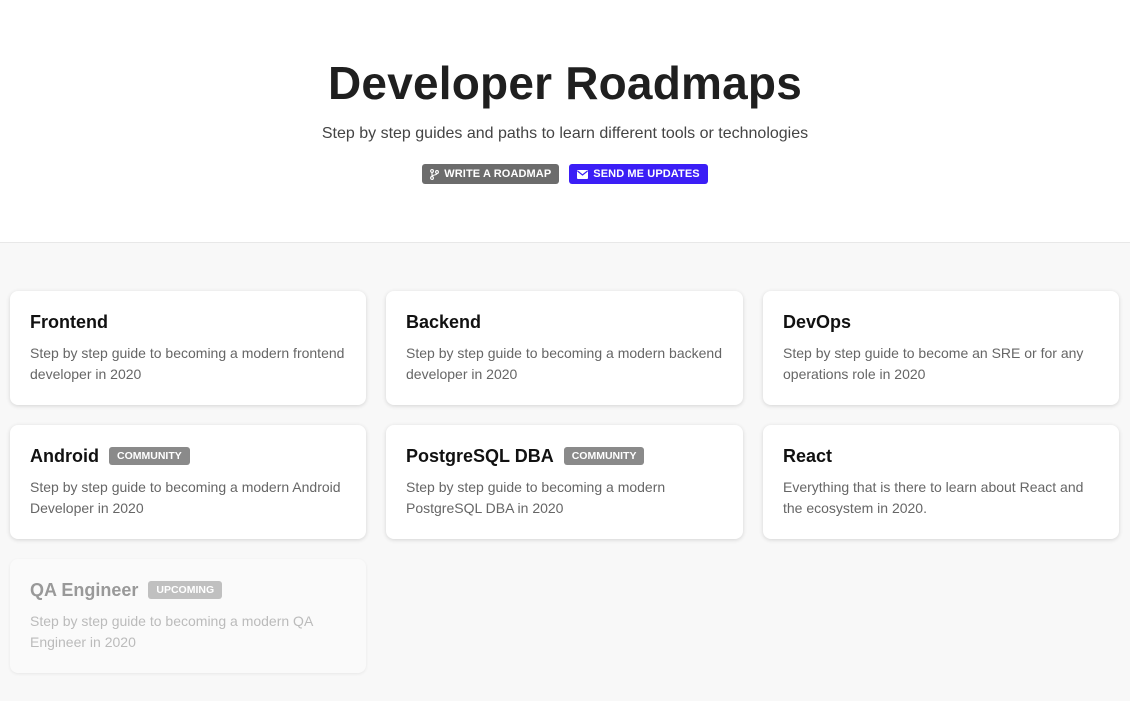 This screenshot has width=1130, height=701. What do you see at coordinates (84, 589) in the screenshot?
I see `card-title: QA Engineer` at bounding box center [84, 589].